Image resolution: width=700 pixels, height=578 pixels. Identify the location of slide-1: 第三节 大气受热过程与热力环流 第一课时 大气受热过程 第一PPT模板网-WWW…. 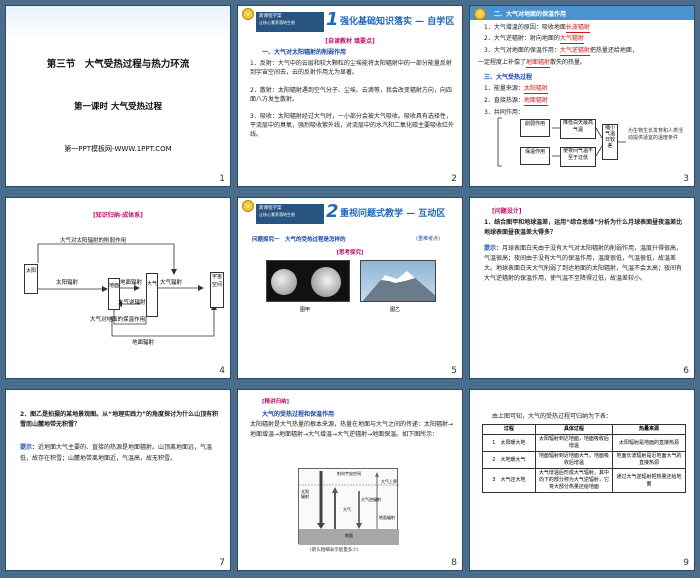
(118, 96).